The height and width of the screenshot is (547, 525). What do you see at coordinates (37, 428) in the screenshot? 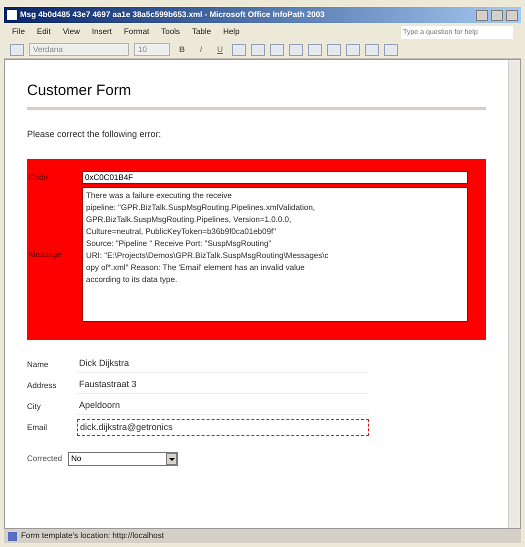
I see `field-label: Email` at bounding box center [37, 428].